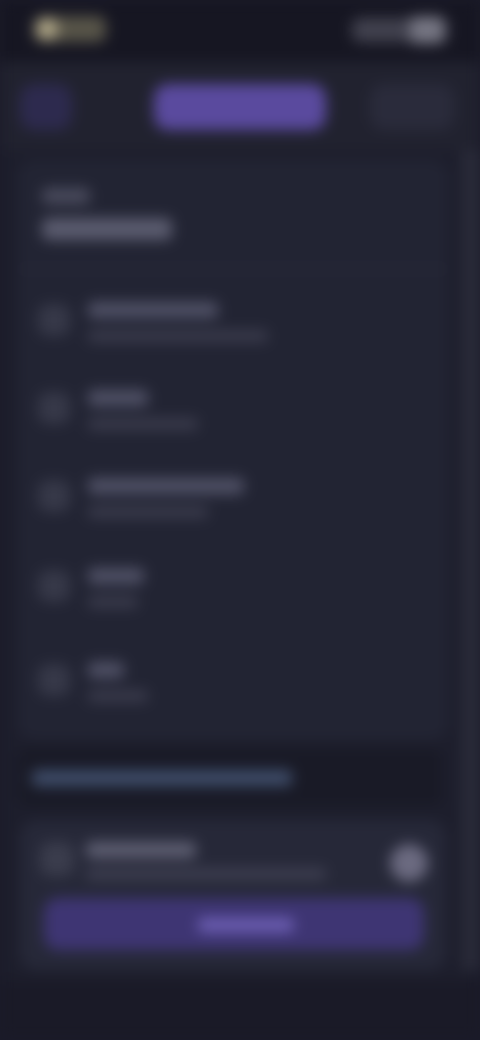  What do you see at coordinates (233, 895) in the screenshot?
I see `action-panel` at bounding box center [233, 895].